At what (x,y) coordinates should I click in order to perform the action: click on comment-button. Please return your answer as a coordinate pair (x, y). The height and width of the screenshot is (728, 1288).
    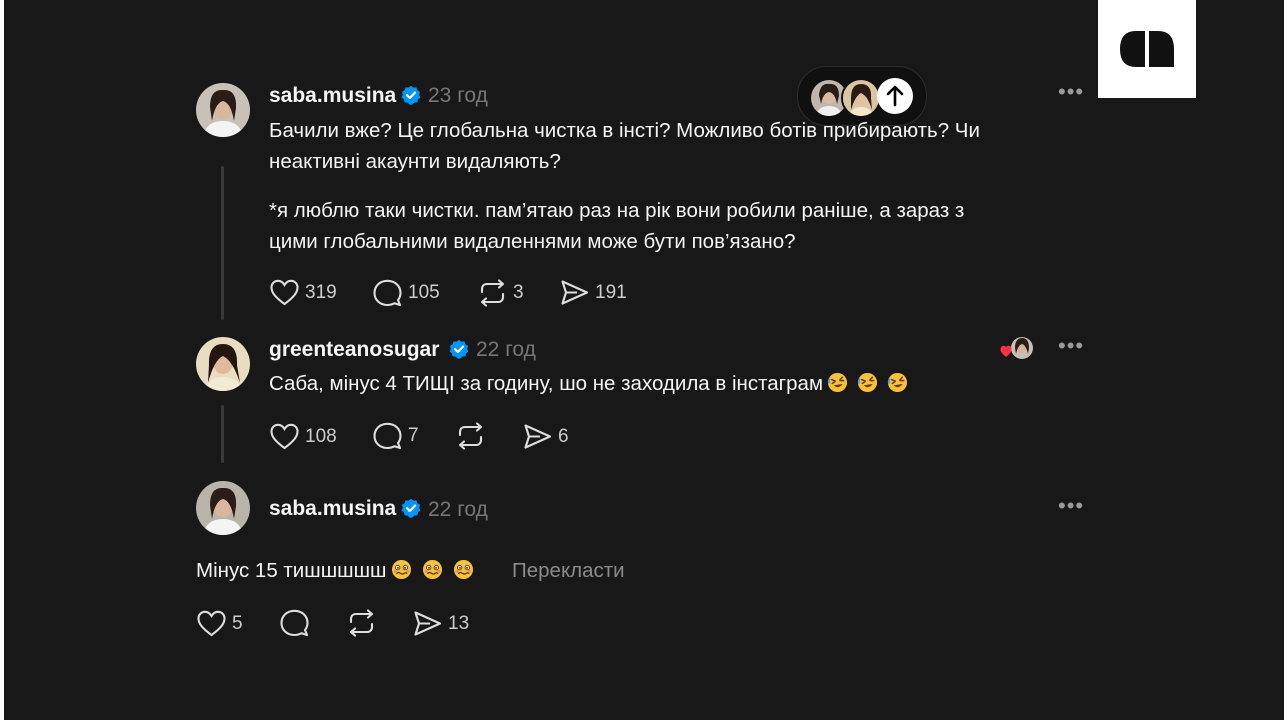
    Looking at the image, I should click on (294, 623).